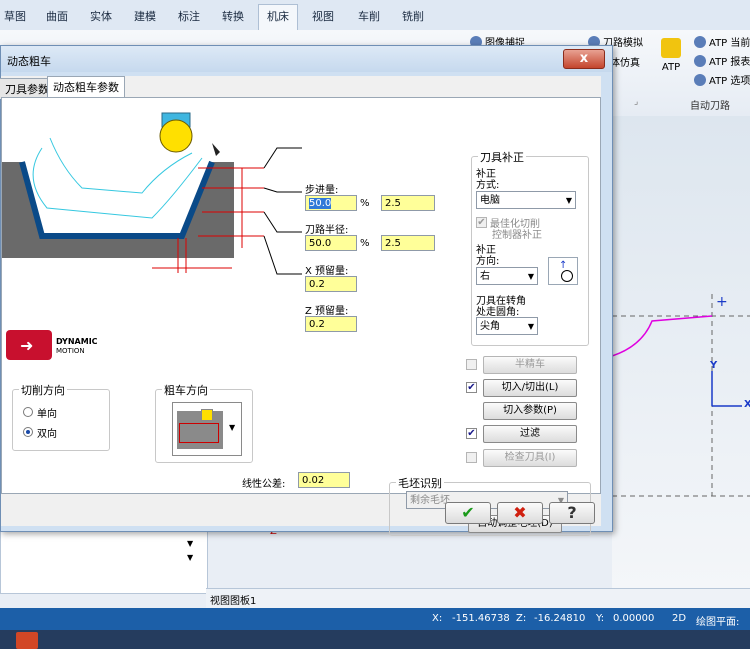 This screenshot has width=750, height=649. I want to click on dynamic-motion-logo-icon: ➜, so click(29, 345).